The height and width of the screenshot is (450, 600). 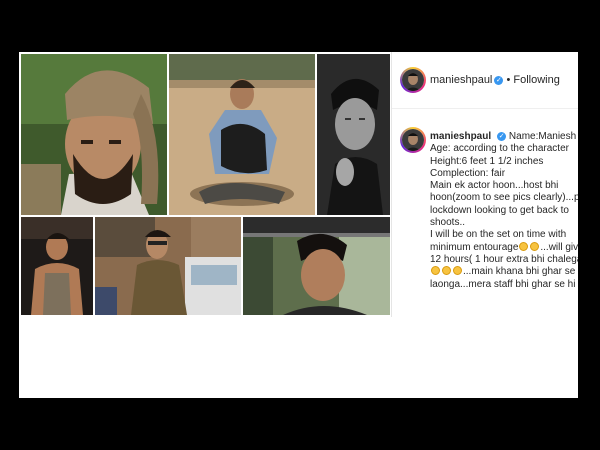 What do you see at coordinates (487, 161) in the screenshot?
I see `caption-line: Height:6 feet 1 1/2 inches` at bounding box center [487, 161].